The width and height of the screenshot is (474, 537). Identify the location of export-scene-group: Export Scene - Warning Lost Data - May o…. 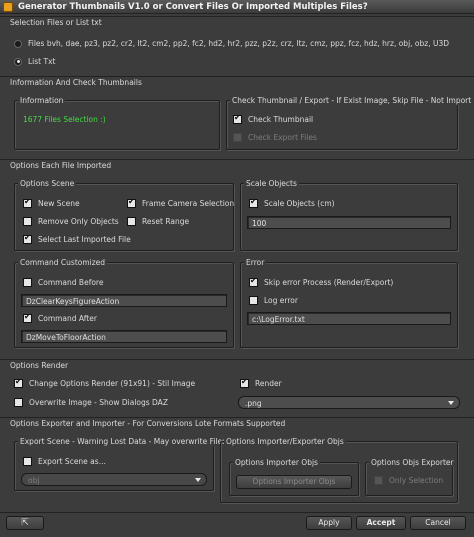
(121, 464).